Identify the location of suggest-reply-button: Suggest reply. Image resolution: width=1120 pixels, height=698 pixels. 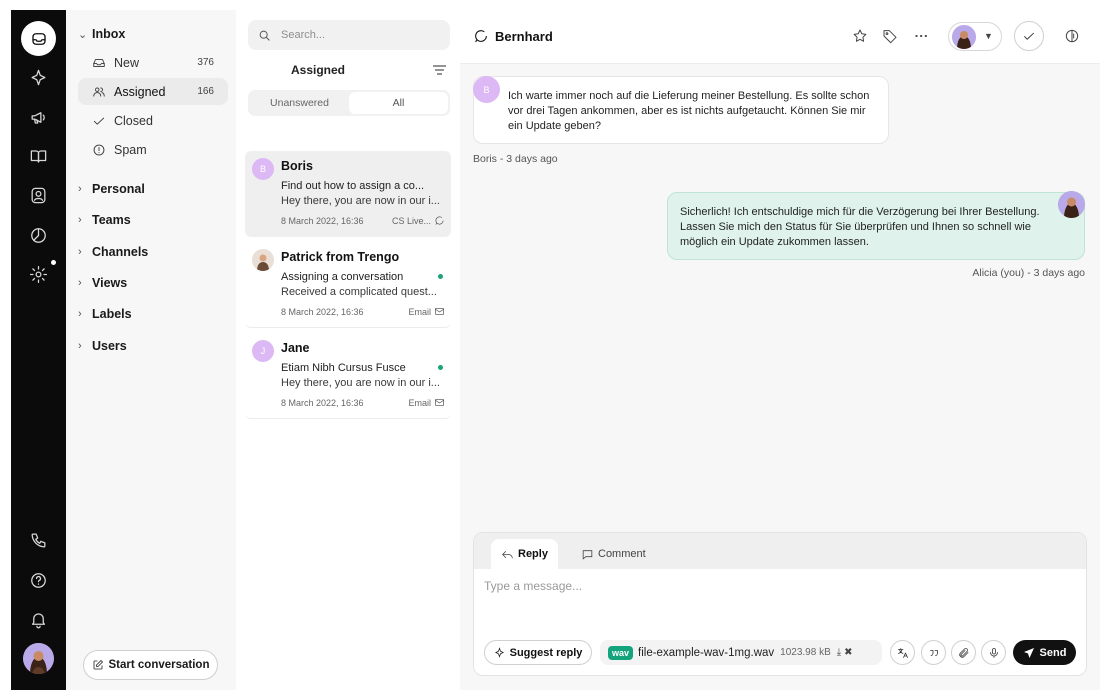
(538, 652).